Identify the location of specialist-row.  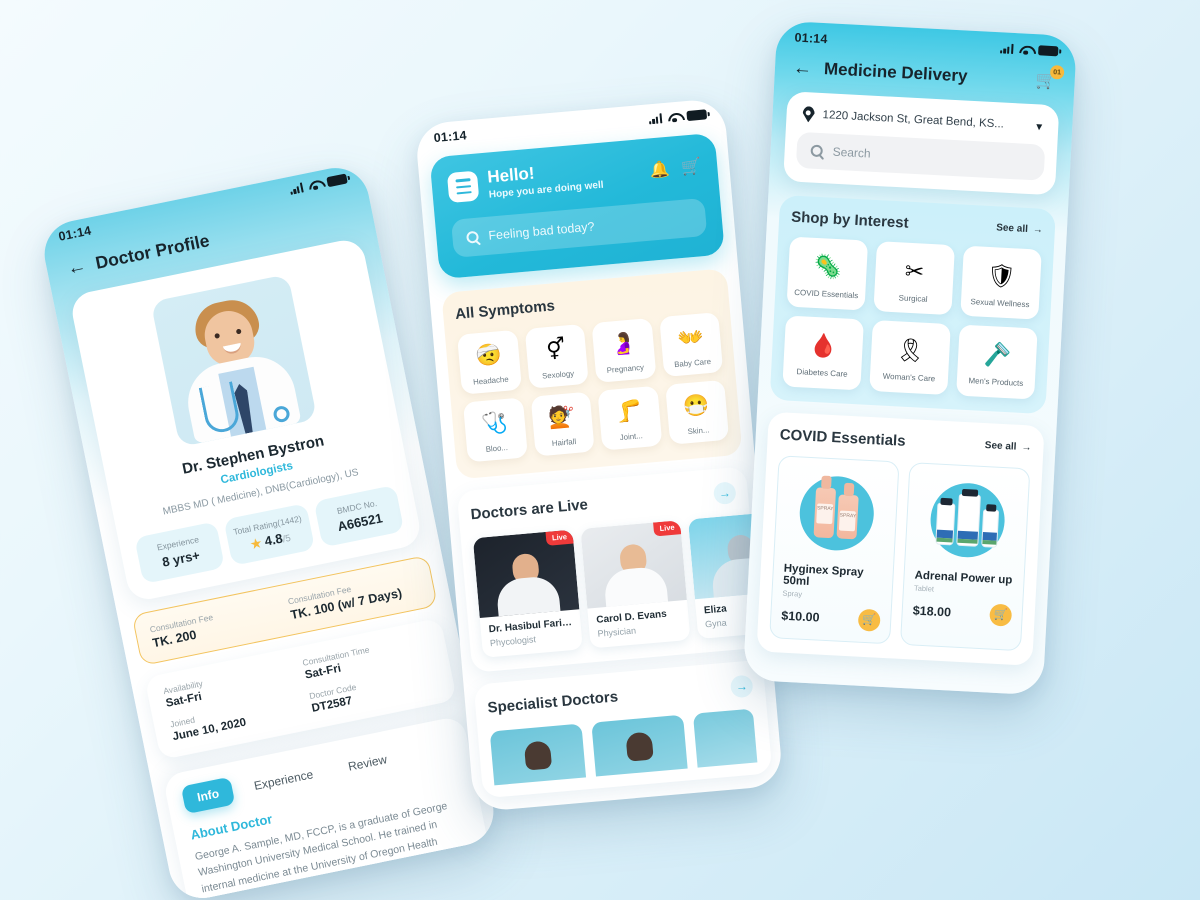
(624, 747).